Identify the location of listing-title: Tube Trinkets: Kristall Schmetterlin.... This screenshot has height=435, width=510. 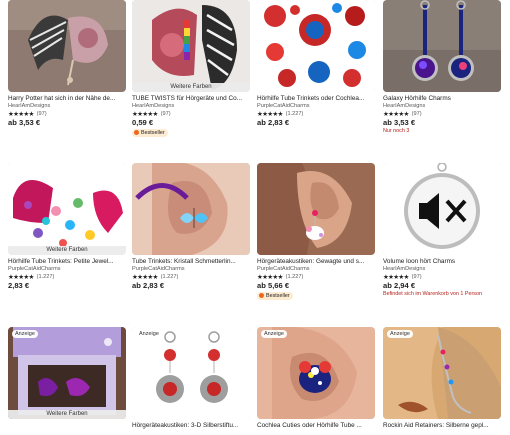
(191, 262).